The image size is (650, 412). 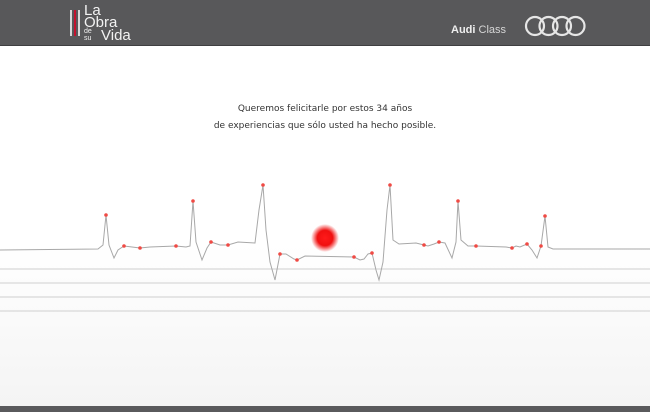 I want to click on audi-rings-icon, so click(x=555, y=26).